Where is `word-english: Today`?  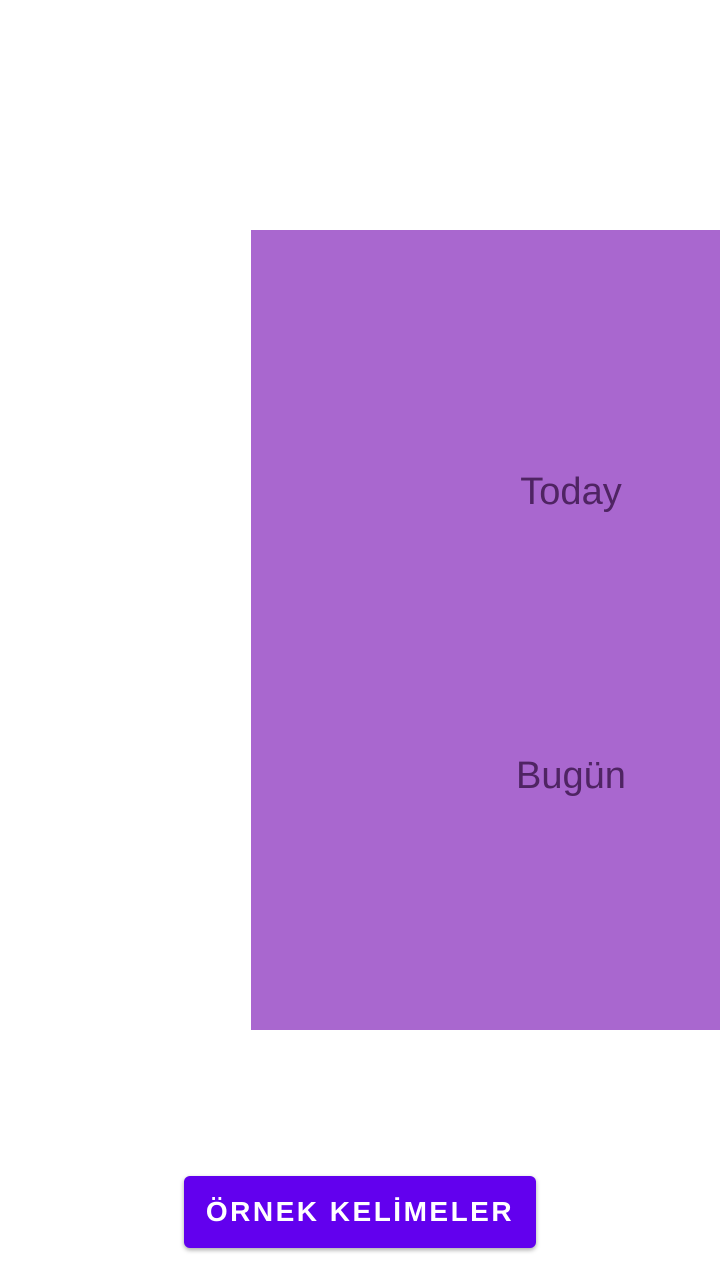
word-english: Today is located at coordinates (571, 492).